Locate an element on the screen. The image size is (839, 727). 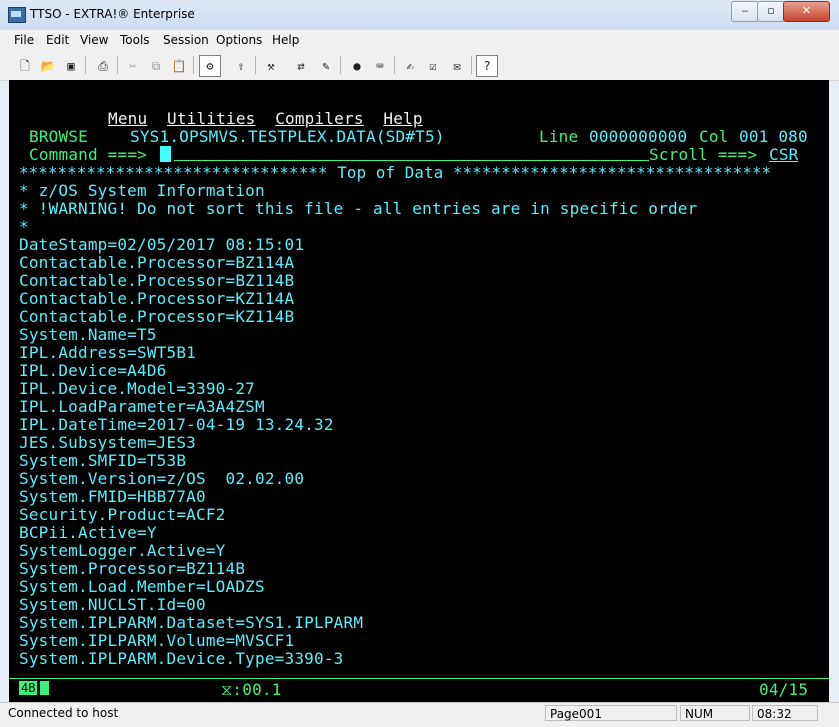
menu-view: View is located at coordinates (94, 40).